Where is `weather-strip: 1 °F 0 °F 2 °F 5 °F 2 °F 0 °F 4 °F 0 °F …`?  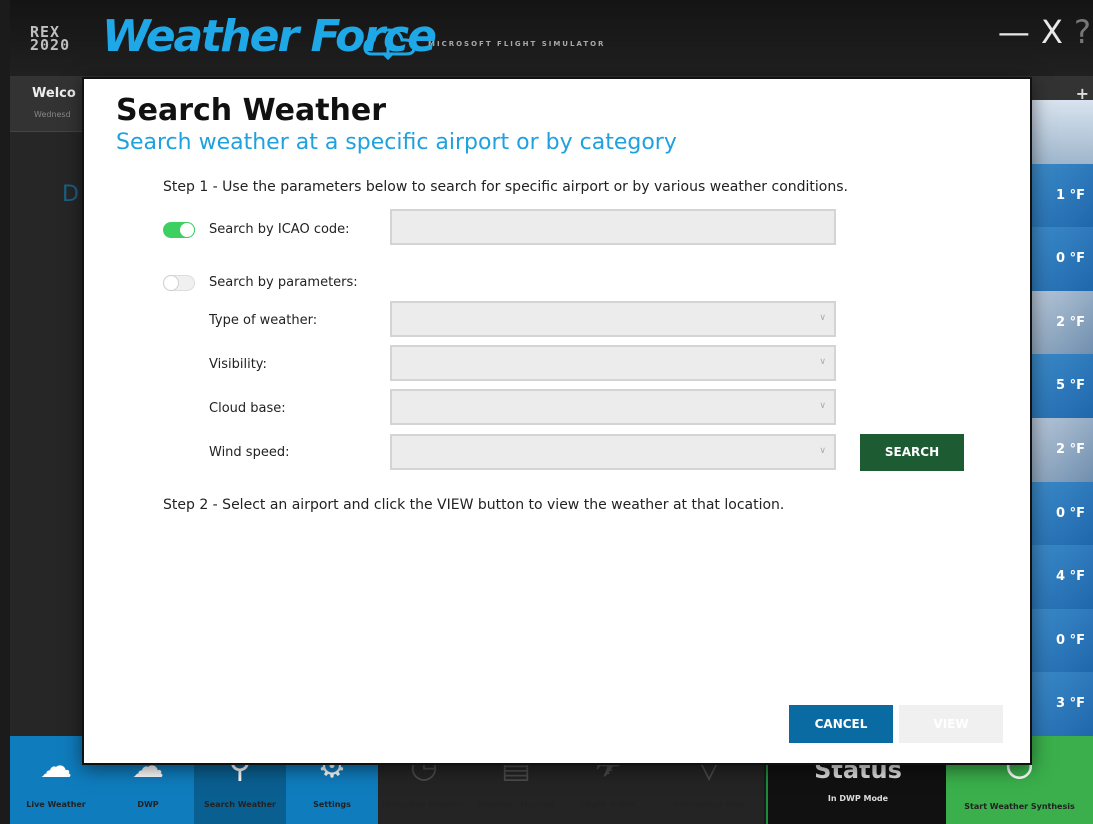
weather-strip: 1 °F 0 °F 2 °F 5 °F 2 °F 0 °F 4 °F 0 °F … is located at coordinates (1062, 418).